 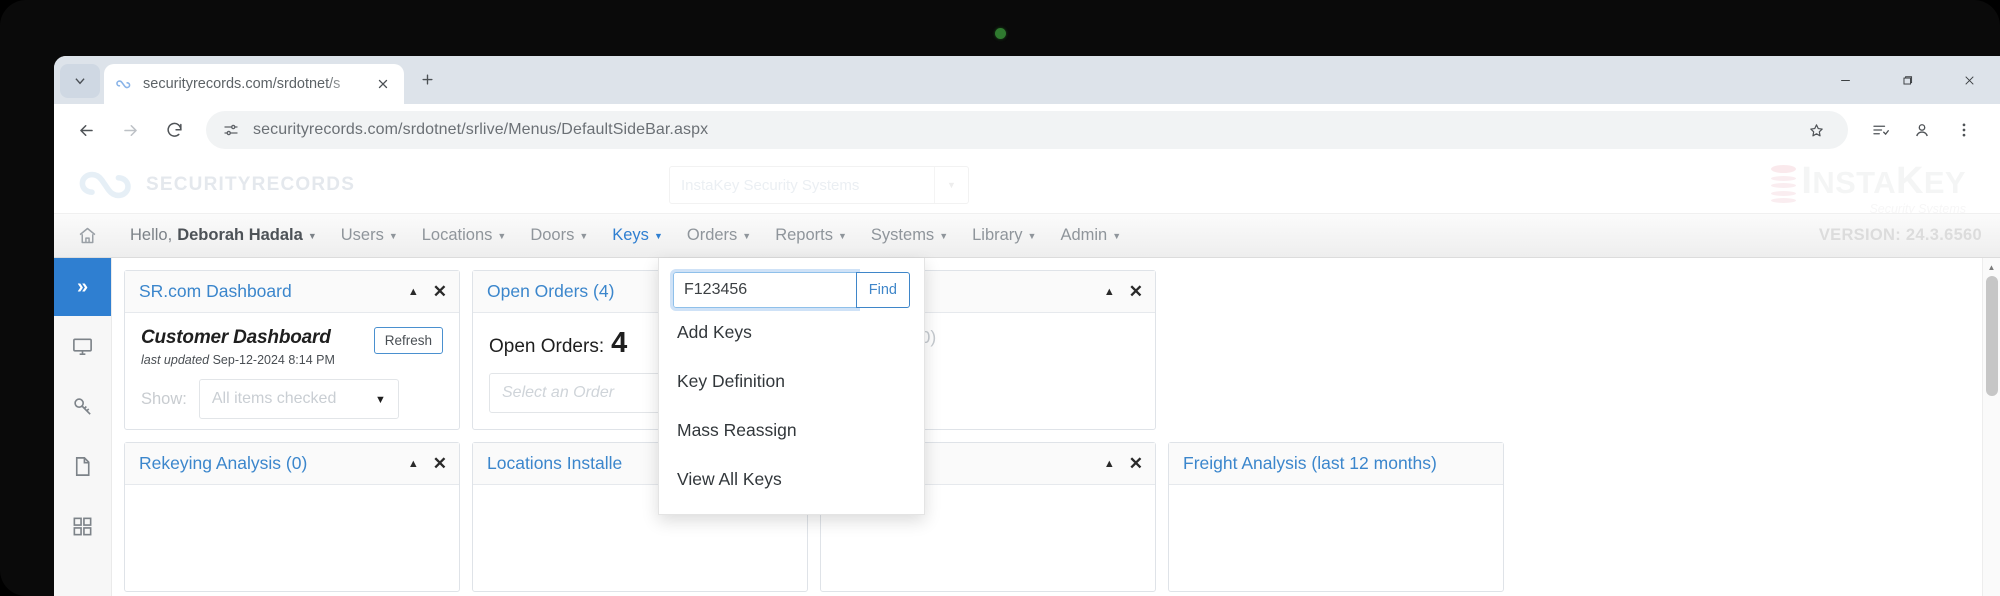 What do you see at coordinates (770, 185) in the screenshot?
I see `company-selector-value: InstaKey Security Systems` at bounding box center [770, 185].